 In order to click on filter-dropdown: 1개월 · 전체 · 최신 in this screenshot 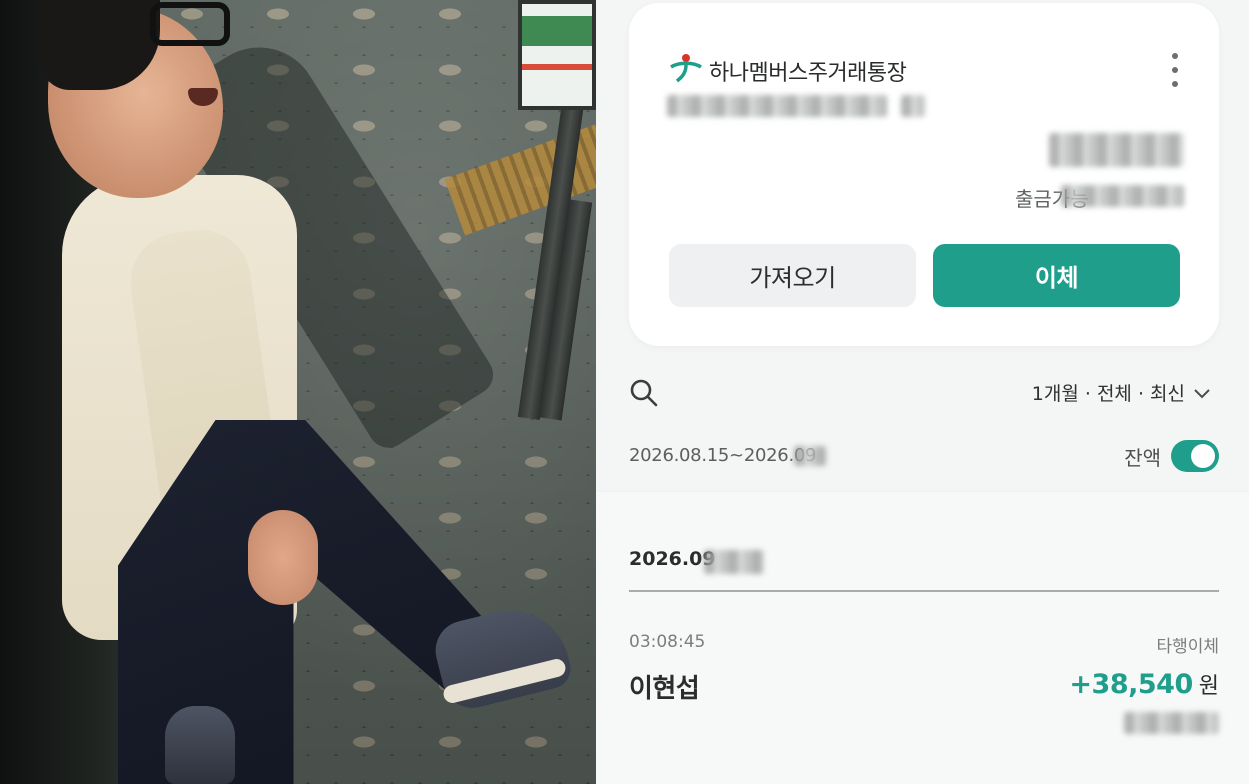, I will do `click(1121, 392)`.